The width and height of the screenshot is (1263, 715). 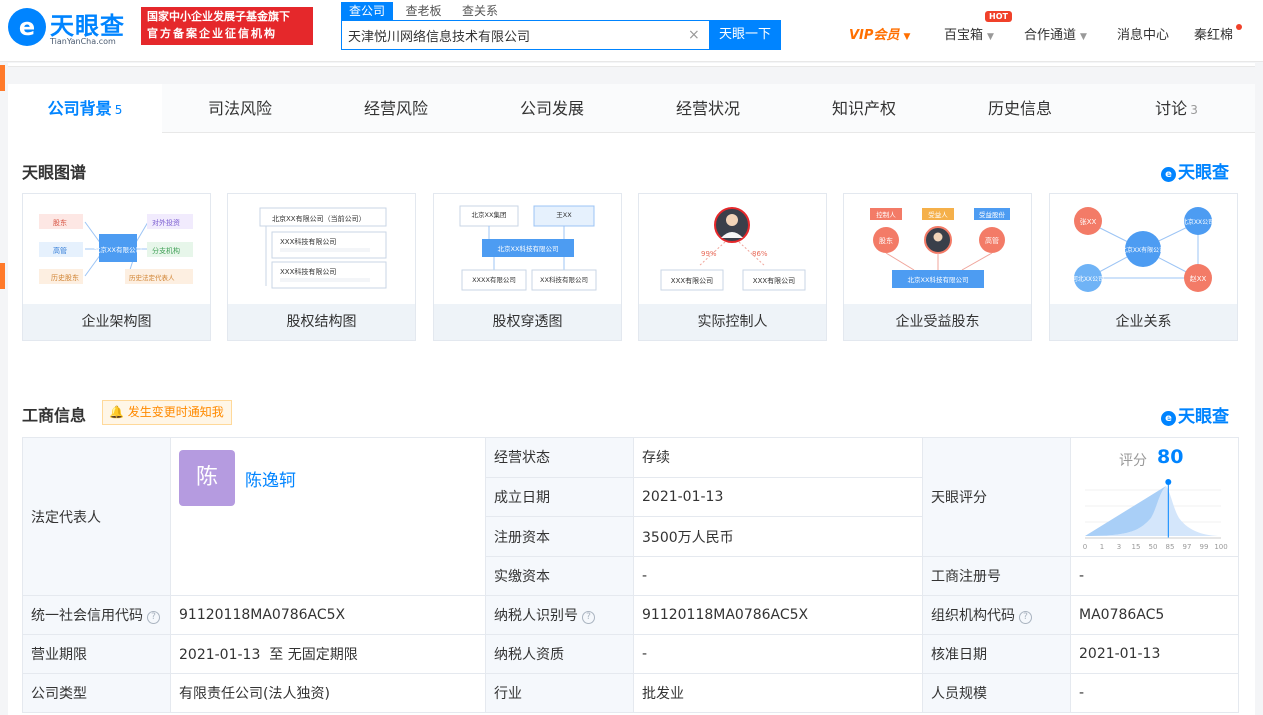 I want to click on brand-watermark: e 天眼查, so click(x=1195, y=414).